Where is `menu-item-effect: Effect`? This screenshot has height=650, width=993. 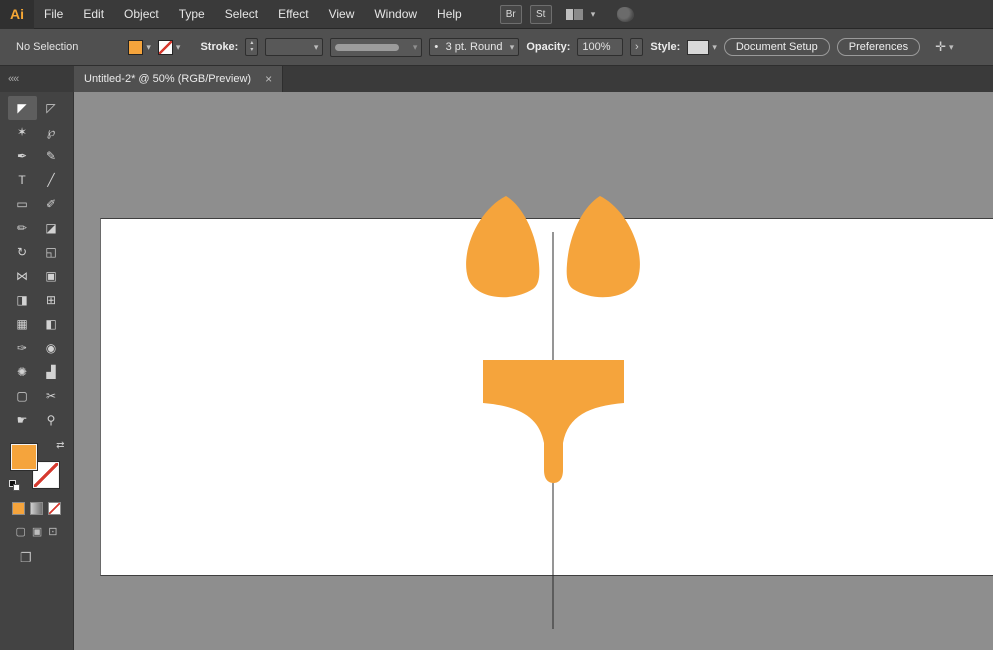
menu-item-effect: Effect is located at coordinates (293, 14).